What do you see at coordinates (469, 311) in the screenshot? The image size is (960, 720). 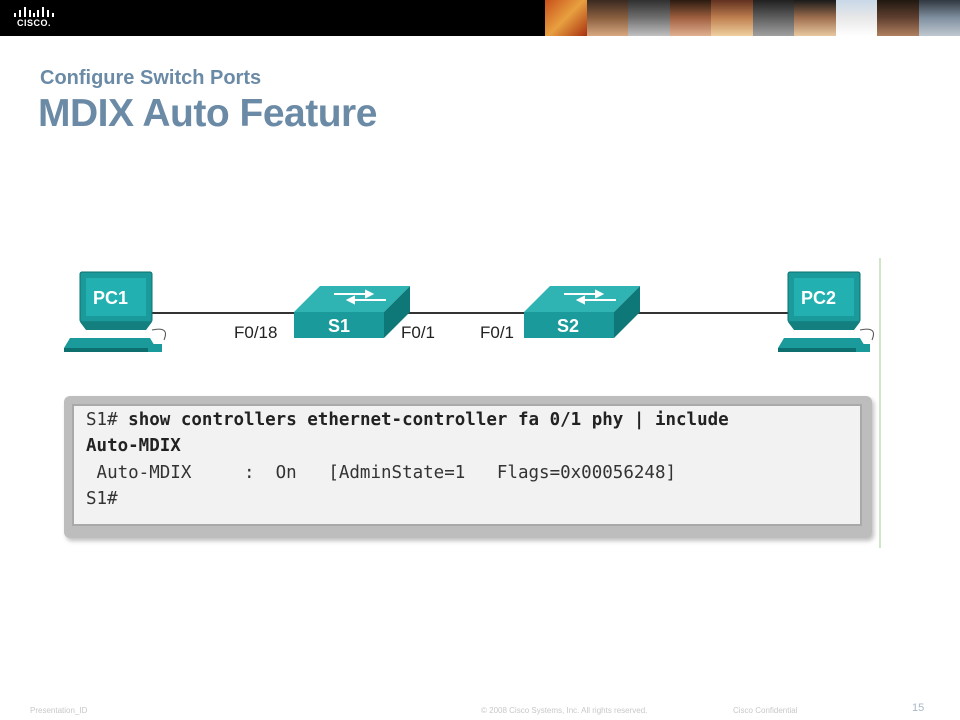 I see `network-topology` at bounding box center [469, 311].